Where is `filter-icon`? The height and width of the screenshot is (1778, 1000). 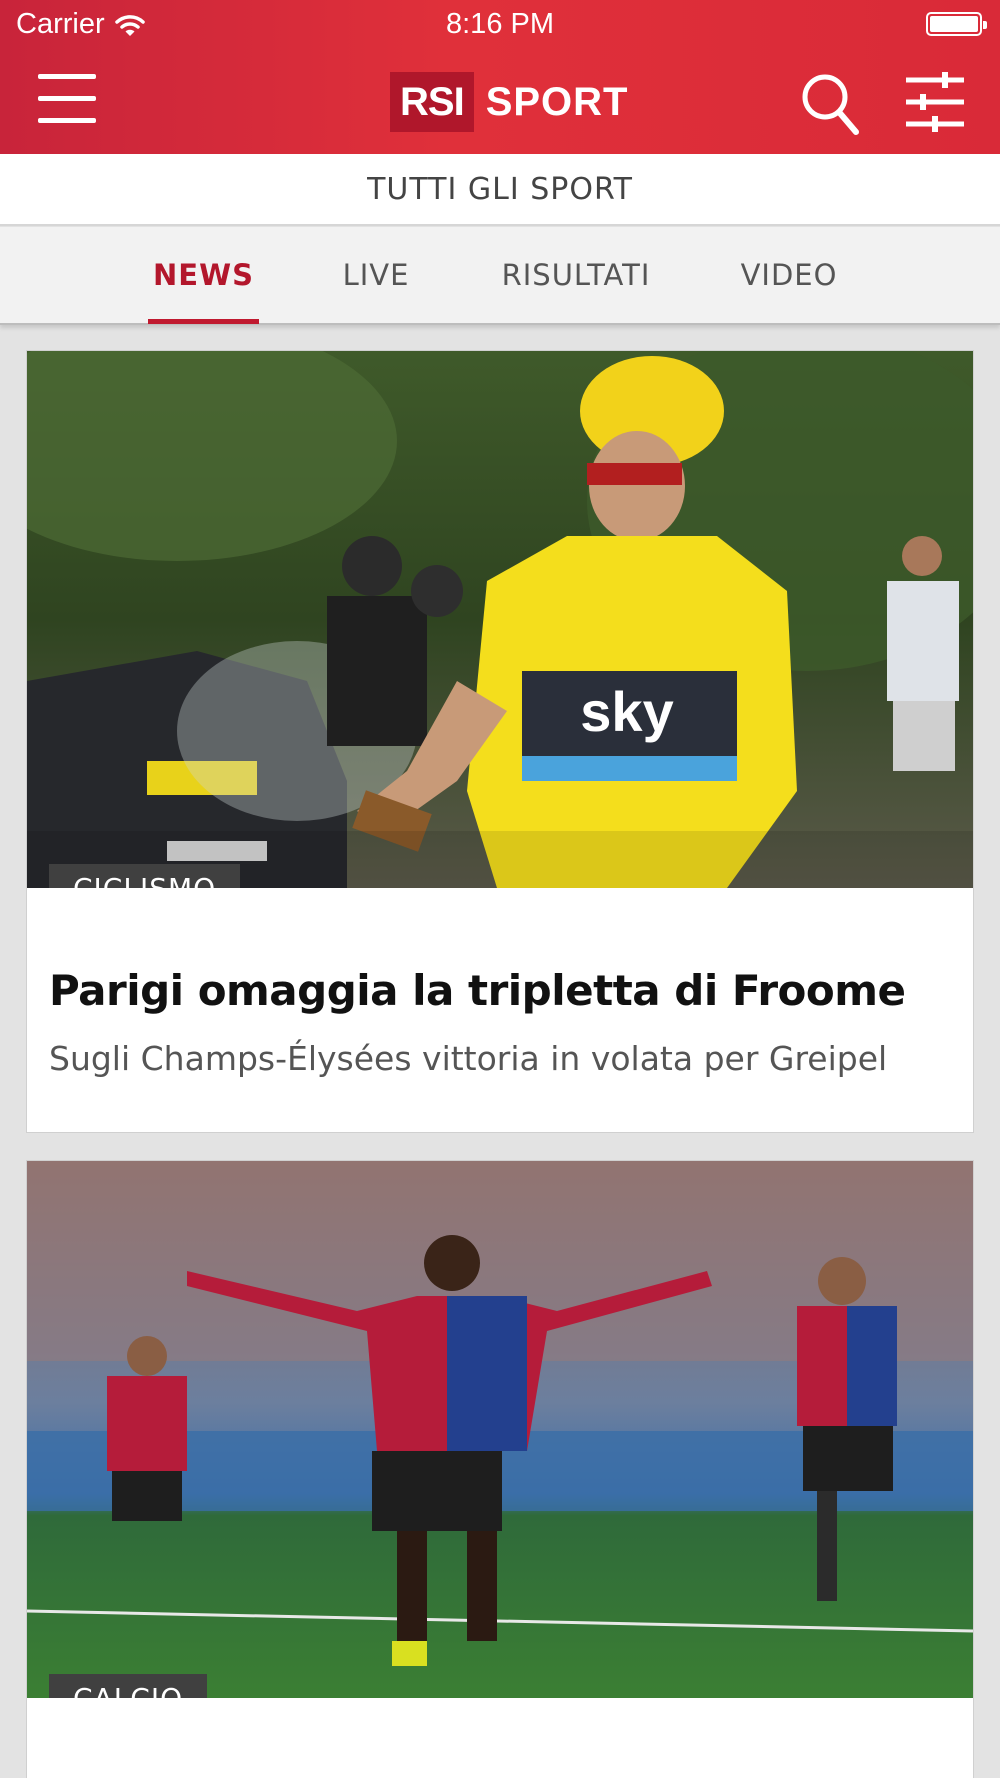 filter-icon is located at coordinates (935, 102).